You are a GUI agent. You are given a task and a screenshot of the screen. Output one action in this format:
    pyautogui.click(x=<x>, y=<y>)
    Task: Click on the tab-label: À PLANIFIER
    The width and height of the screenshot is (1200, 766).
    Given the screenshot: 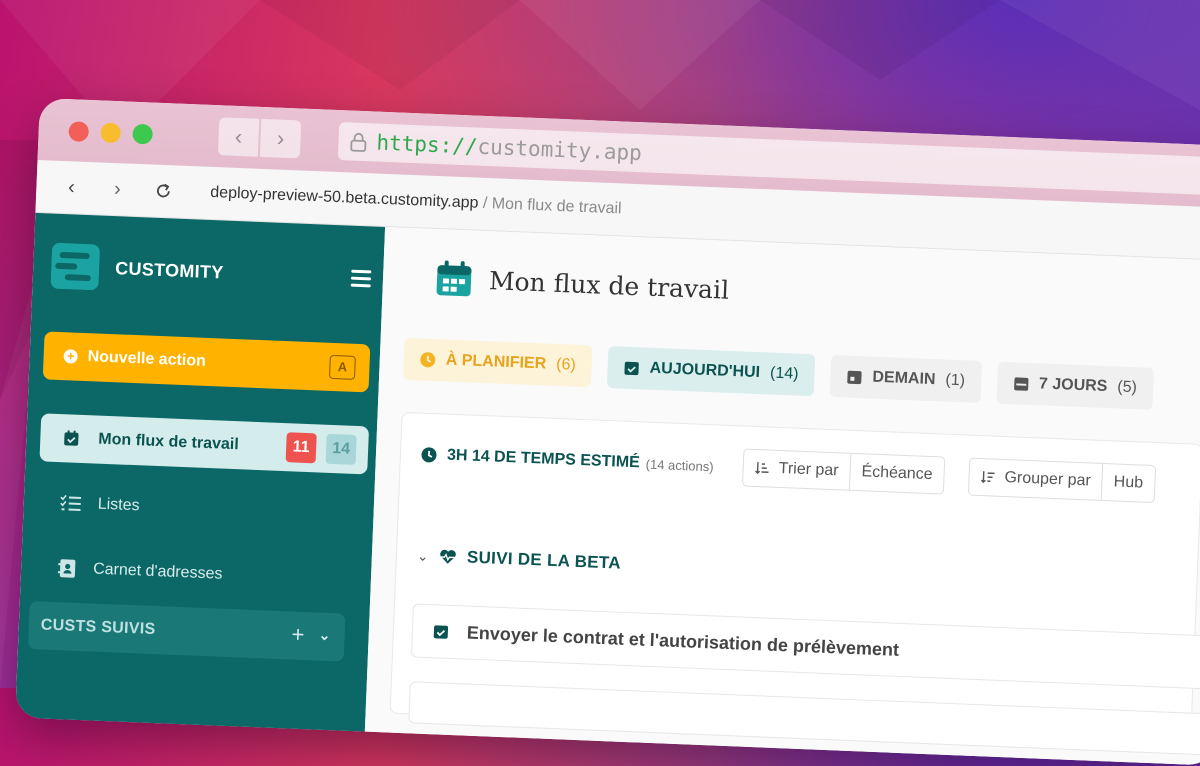 What is the action you would take?
    pyautogui.click(x=496, y=362)
    